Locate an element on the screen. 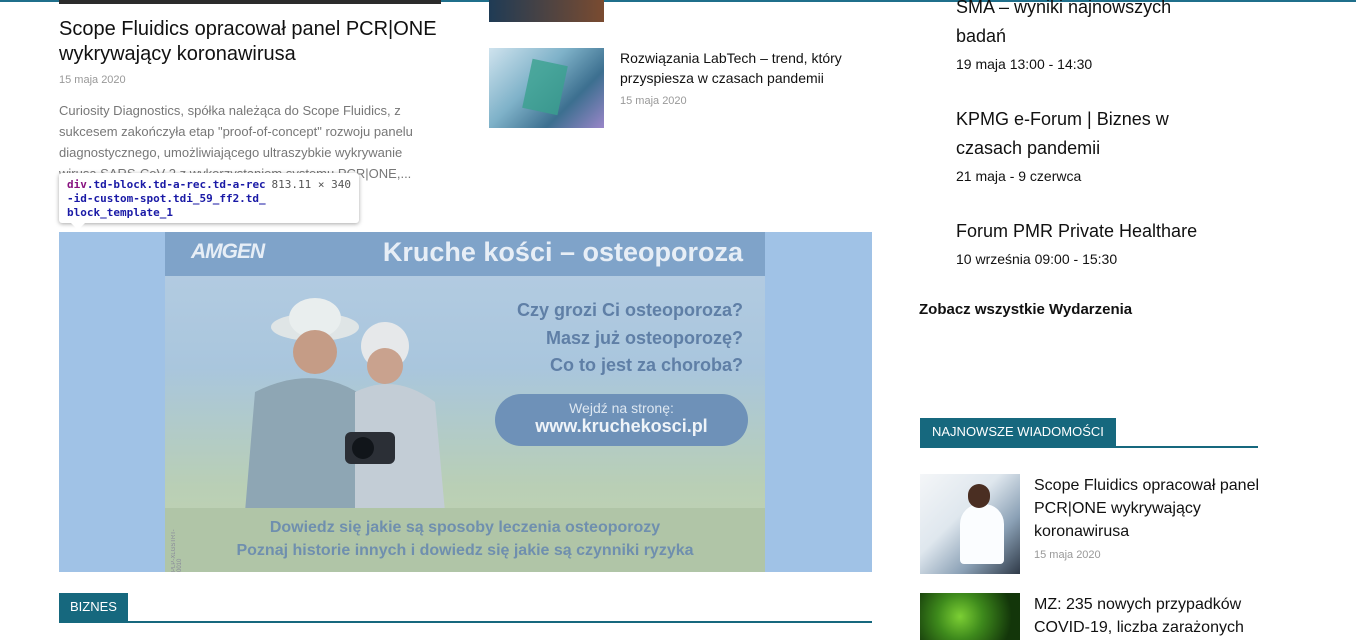 The image size is (1356, 640). event-date: 21 maja - 9 czerwca is located at coordinates (1019, 176).